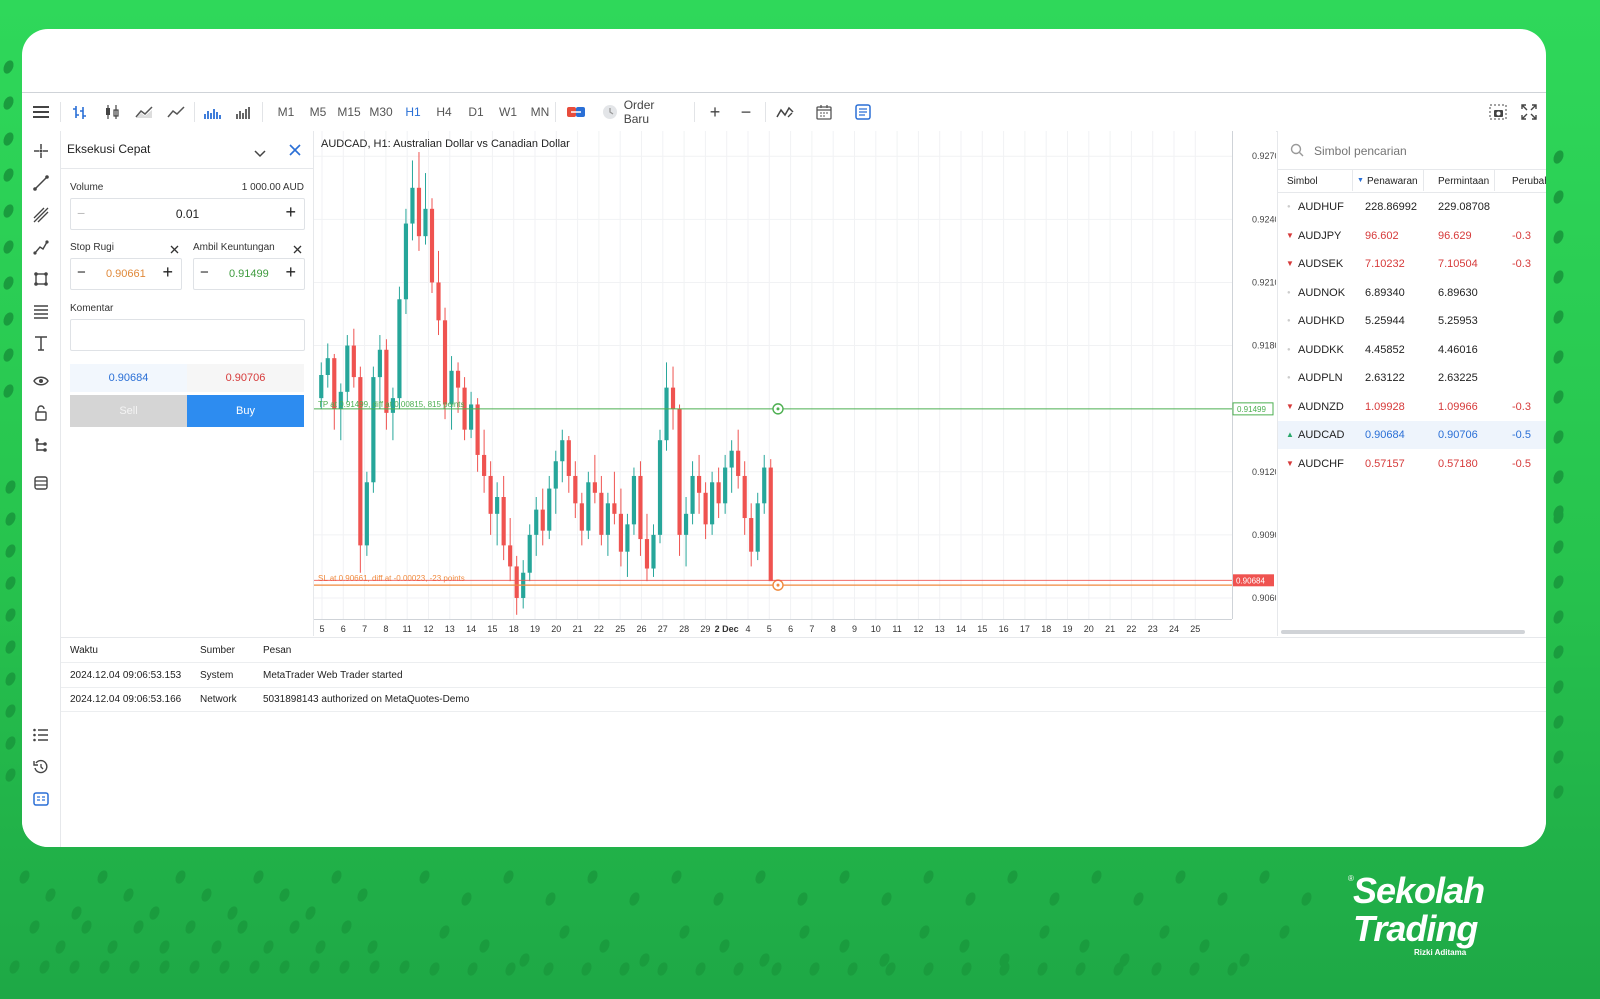  Describe the element at coordinates (167, 272) in the screenshot. I see `stop-loss-increase-button: +` at that location.